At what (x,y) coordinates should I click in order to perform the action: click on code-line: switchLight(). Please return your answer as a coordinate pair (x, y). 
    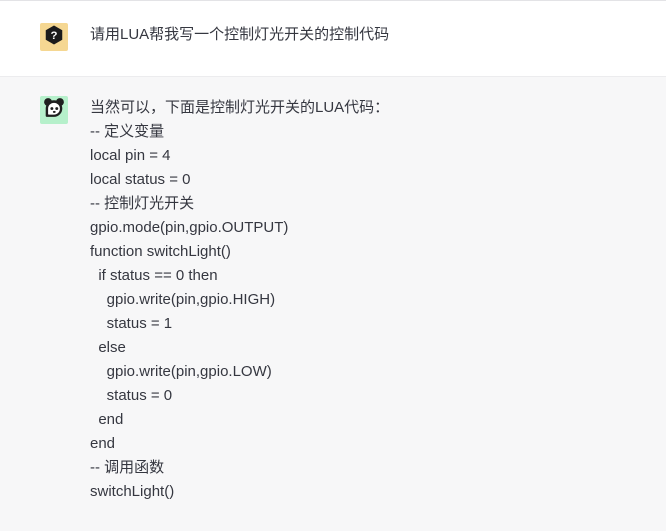
    Looking at the image, I should click on (132, 491).